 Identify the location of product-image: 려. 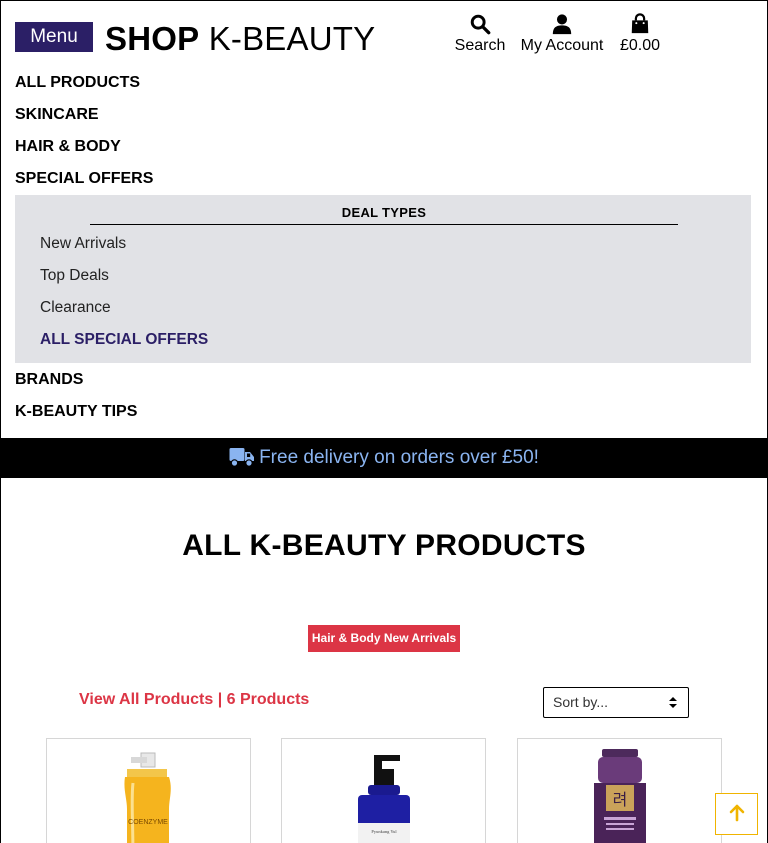
(620, 791).